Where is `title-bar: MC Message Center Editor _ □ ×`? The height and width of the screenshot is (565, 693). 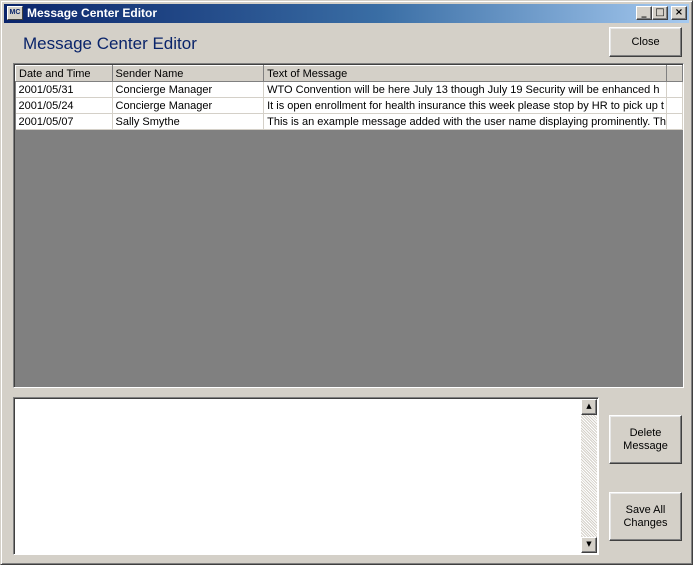
title-bar: MC Message Center Editor _ □ × is located at coordinates (346, 13).